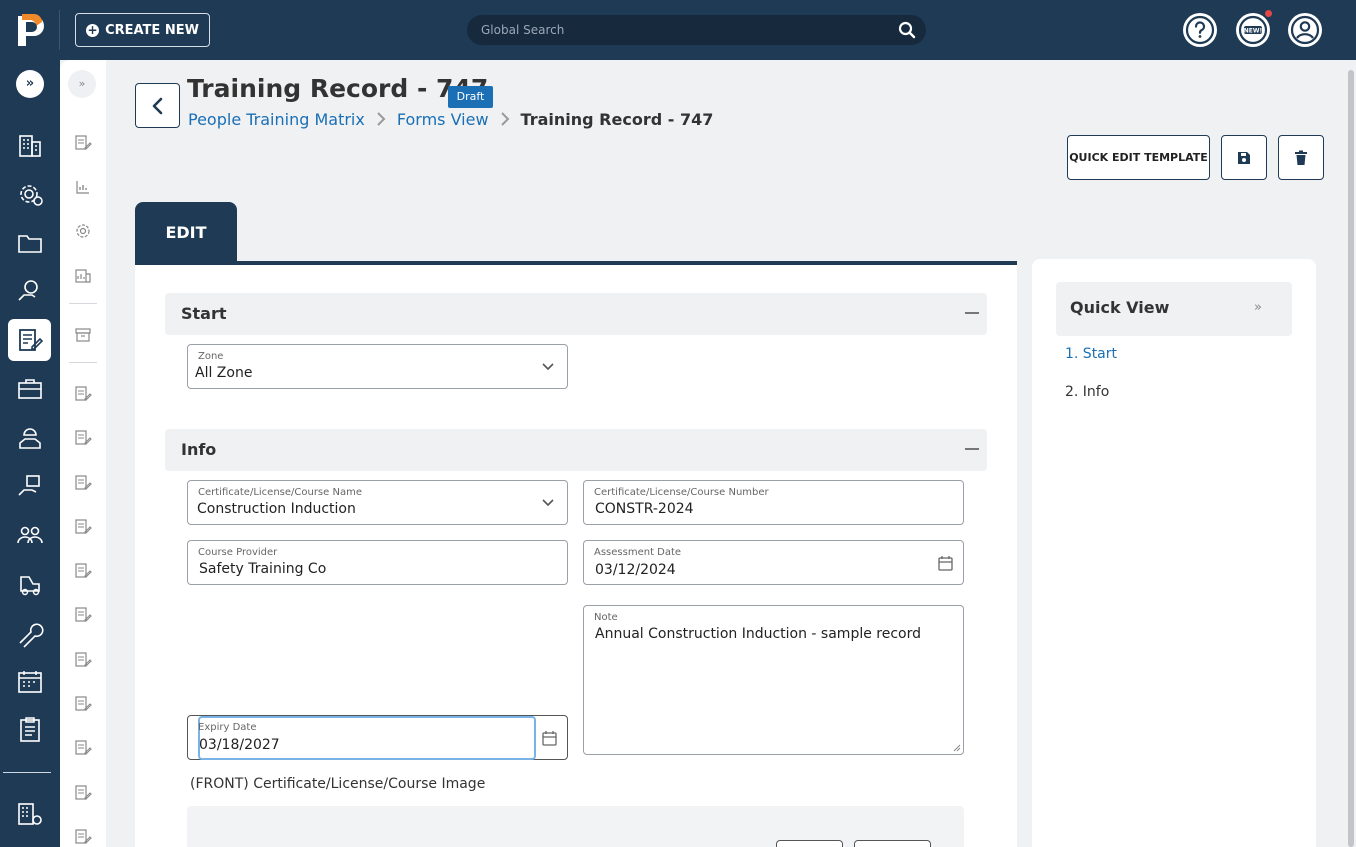 This screenshot has height=847, width=1356. Describe the element at coordinates (617, 119) in the screenshot. I see `breadcrumb-current: Training Record - 747` at that location.